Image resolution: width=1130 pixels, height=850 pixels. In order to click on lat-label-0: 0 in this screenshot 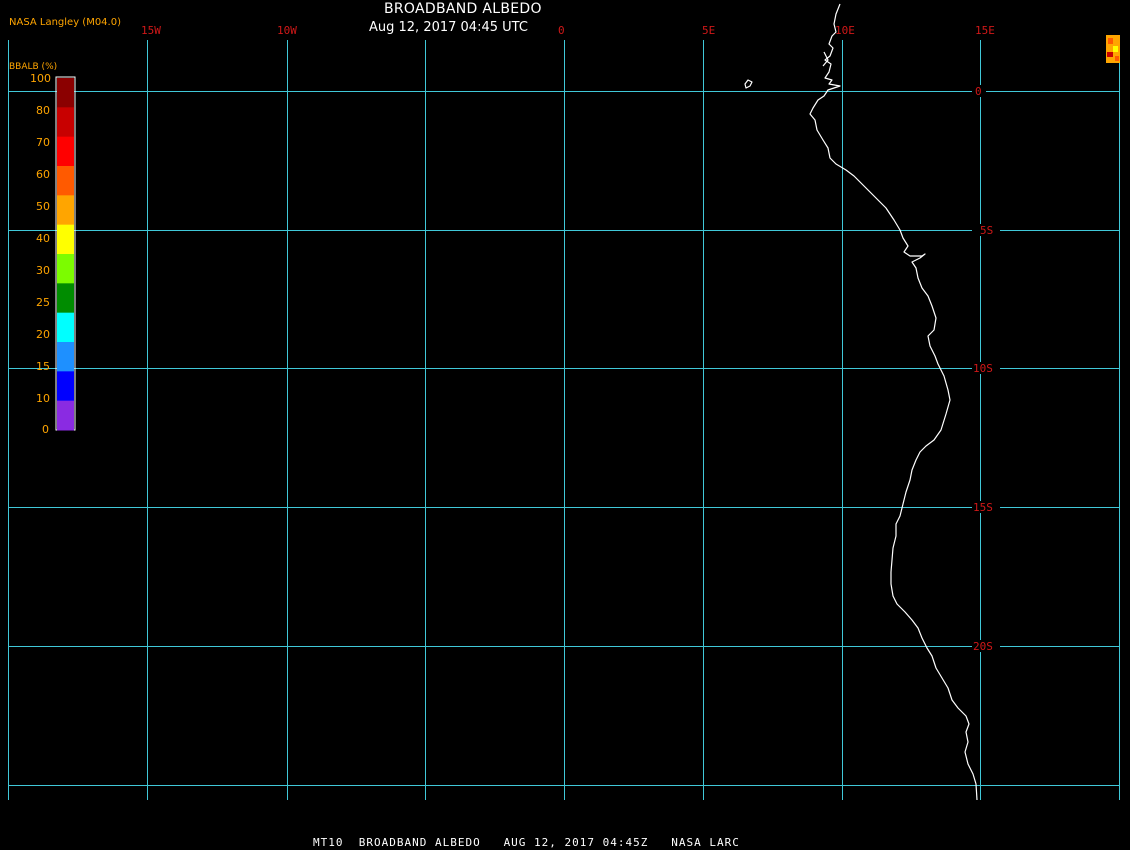, I will do `click(978, 91)`.